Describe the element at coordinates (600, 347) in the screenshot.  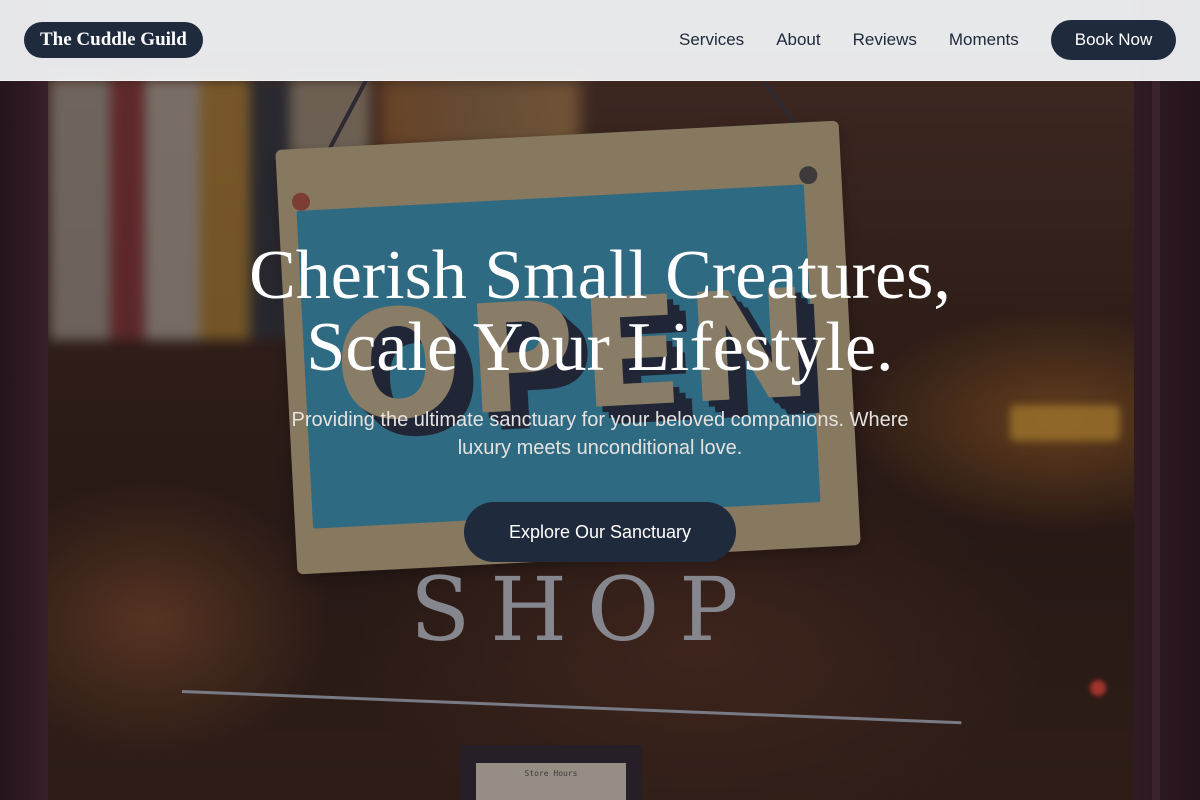
I see `hero-title-line-2: Scale Your Lifestyle.` at that location.